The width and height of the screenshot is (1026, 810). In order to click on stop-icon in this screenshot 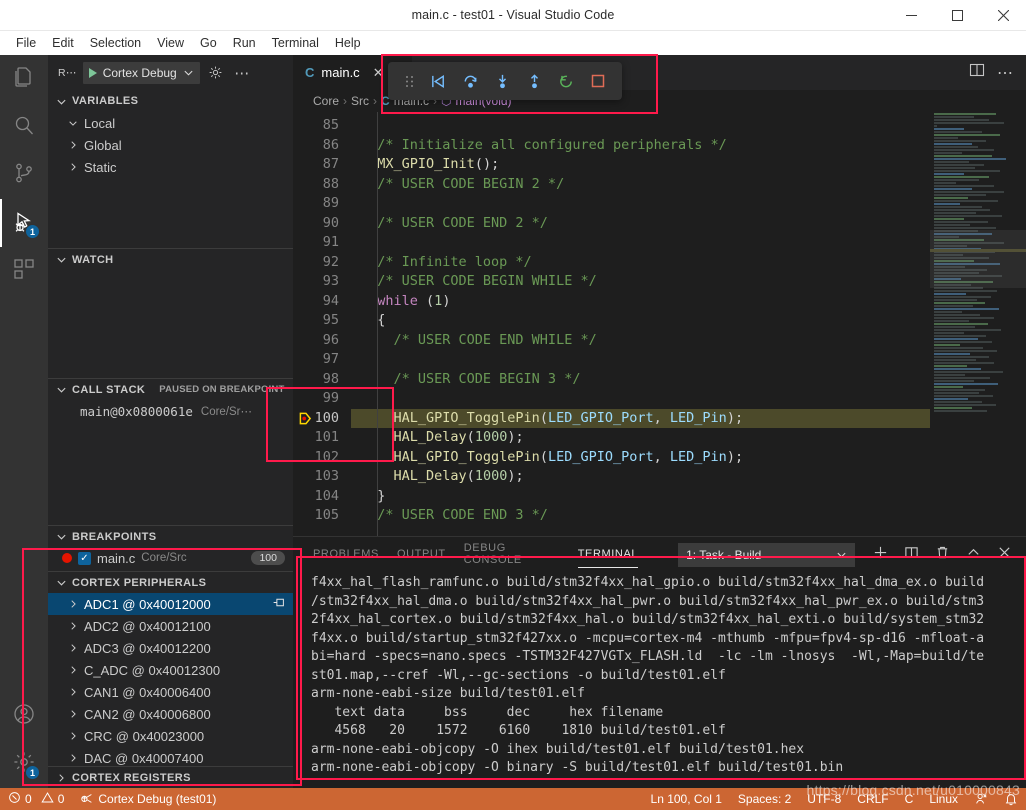, I will do `click(598, 81)`.